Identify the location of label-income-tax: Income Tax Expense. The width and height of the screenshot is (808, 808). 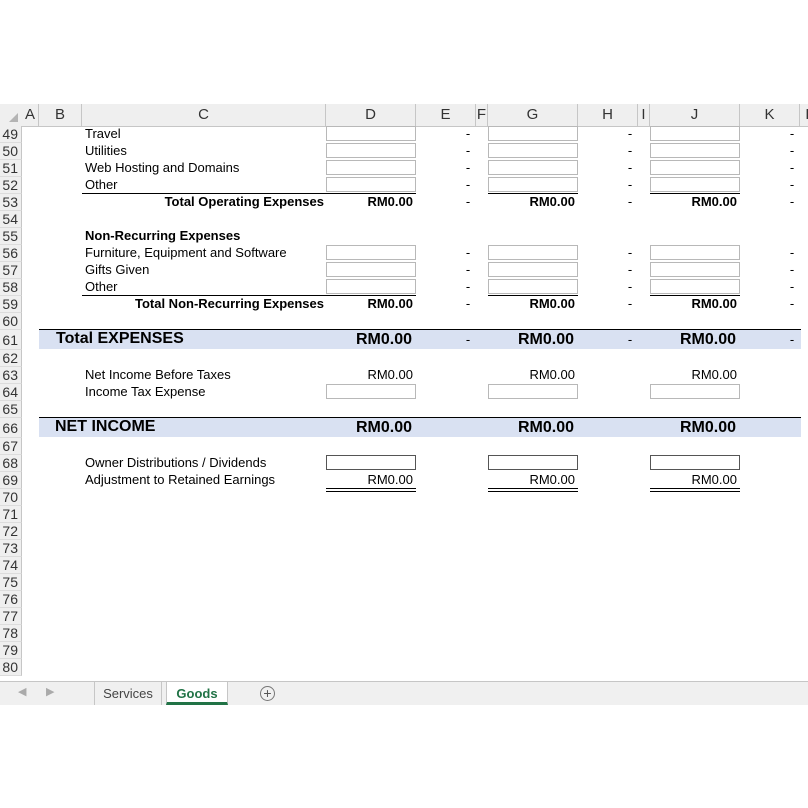
(145, 391).